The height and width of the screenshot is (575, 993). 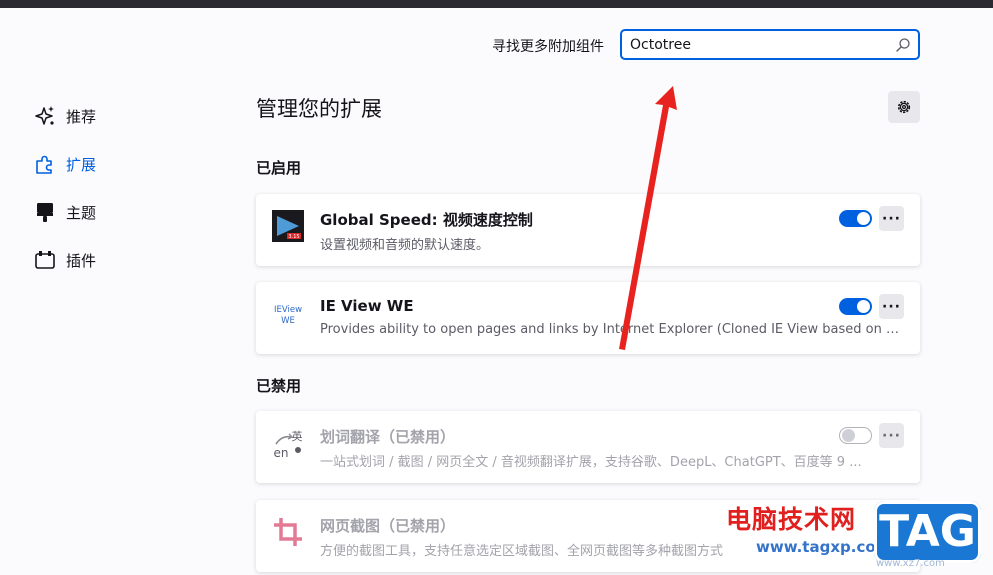 I want to click on search-box, so click(x=770, y=44).